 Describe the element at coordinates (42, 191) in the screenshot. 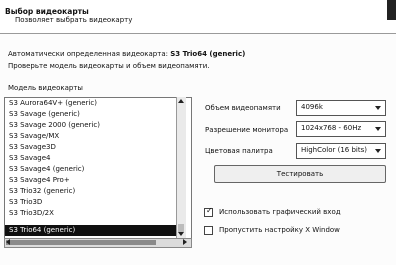

I see `list-item: S3 Trio32 (generic)` at that location.